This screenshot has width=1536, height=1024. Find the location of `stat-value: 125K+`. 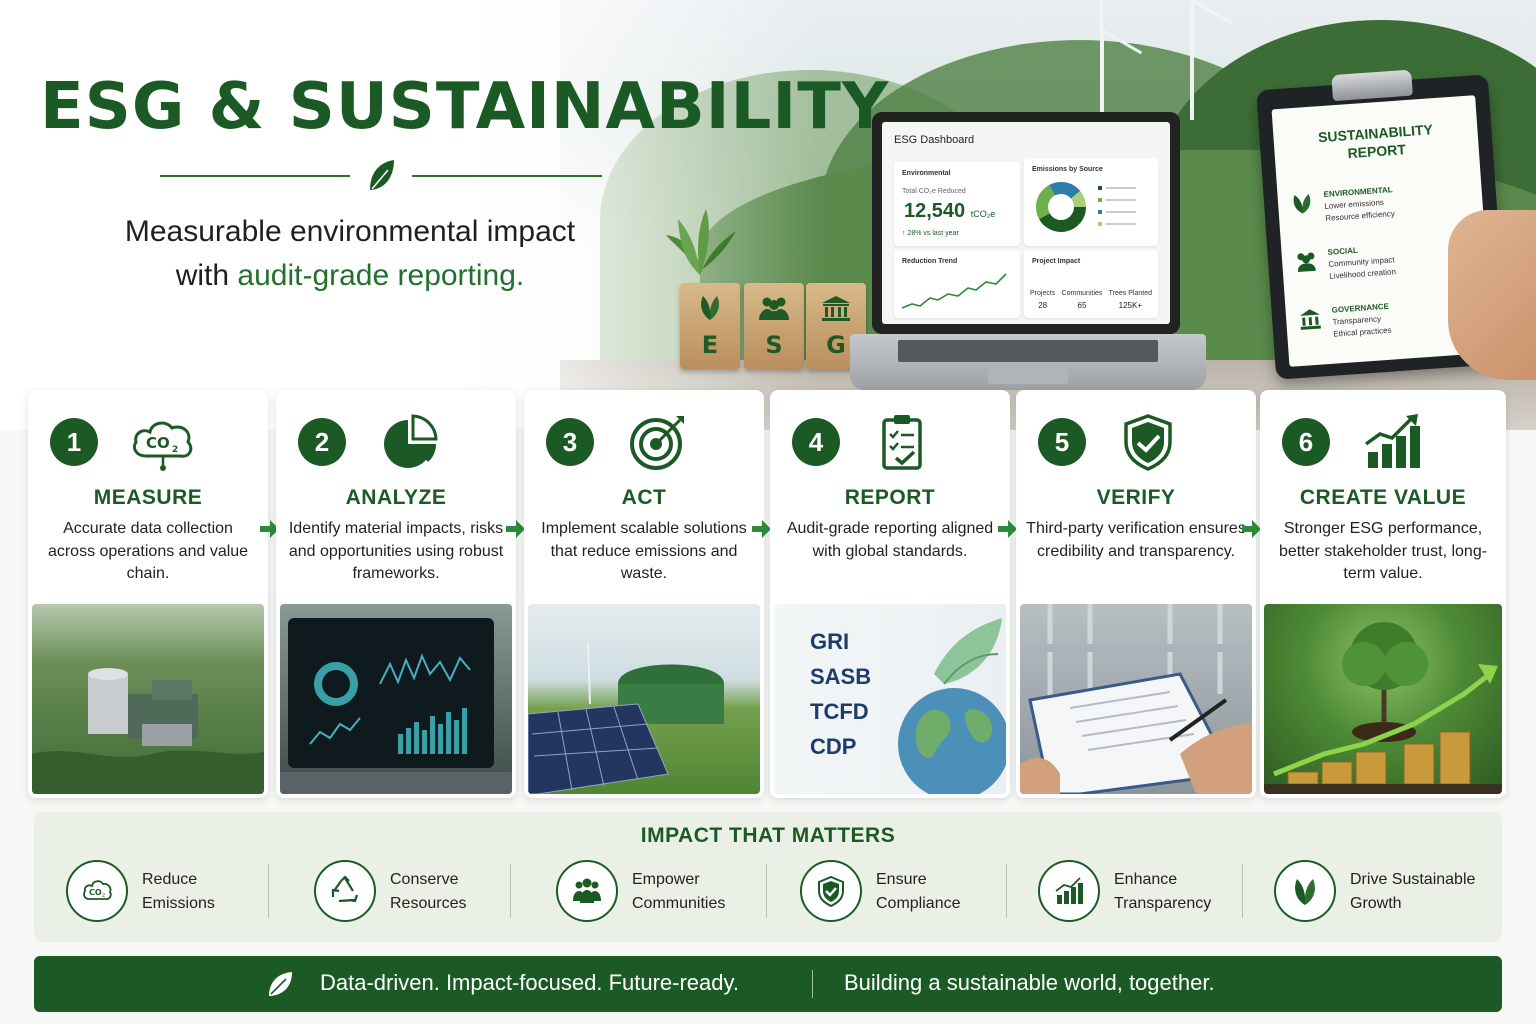

stat-value: 125K+ is located at coordinates (1130, 305).